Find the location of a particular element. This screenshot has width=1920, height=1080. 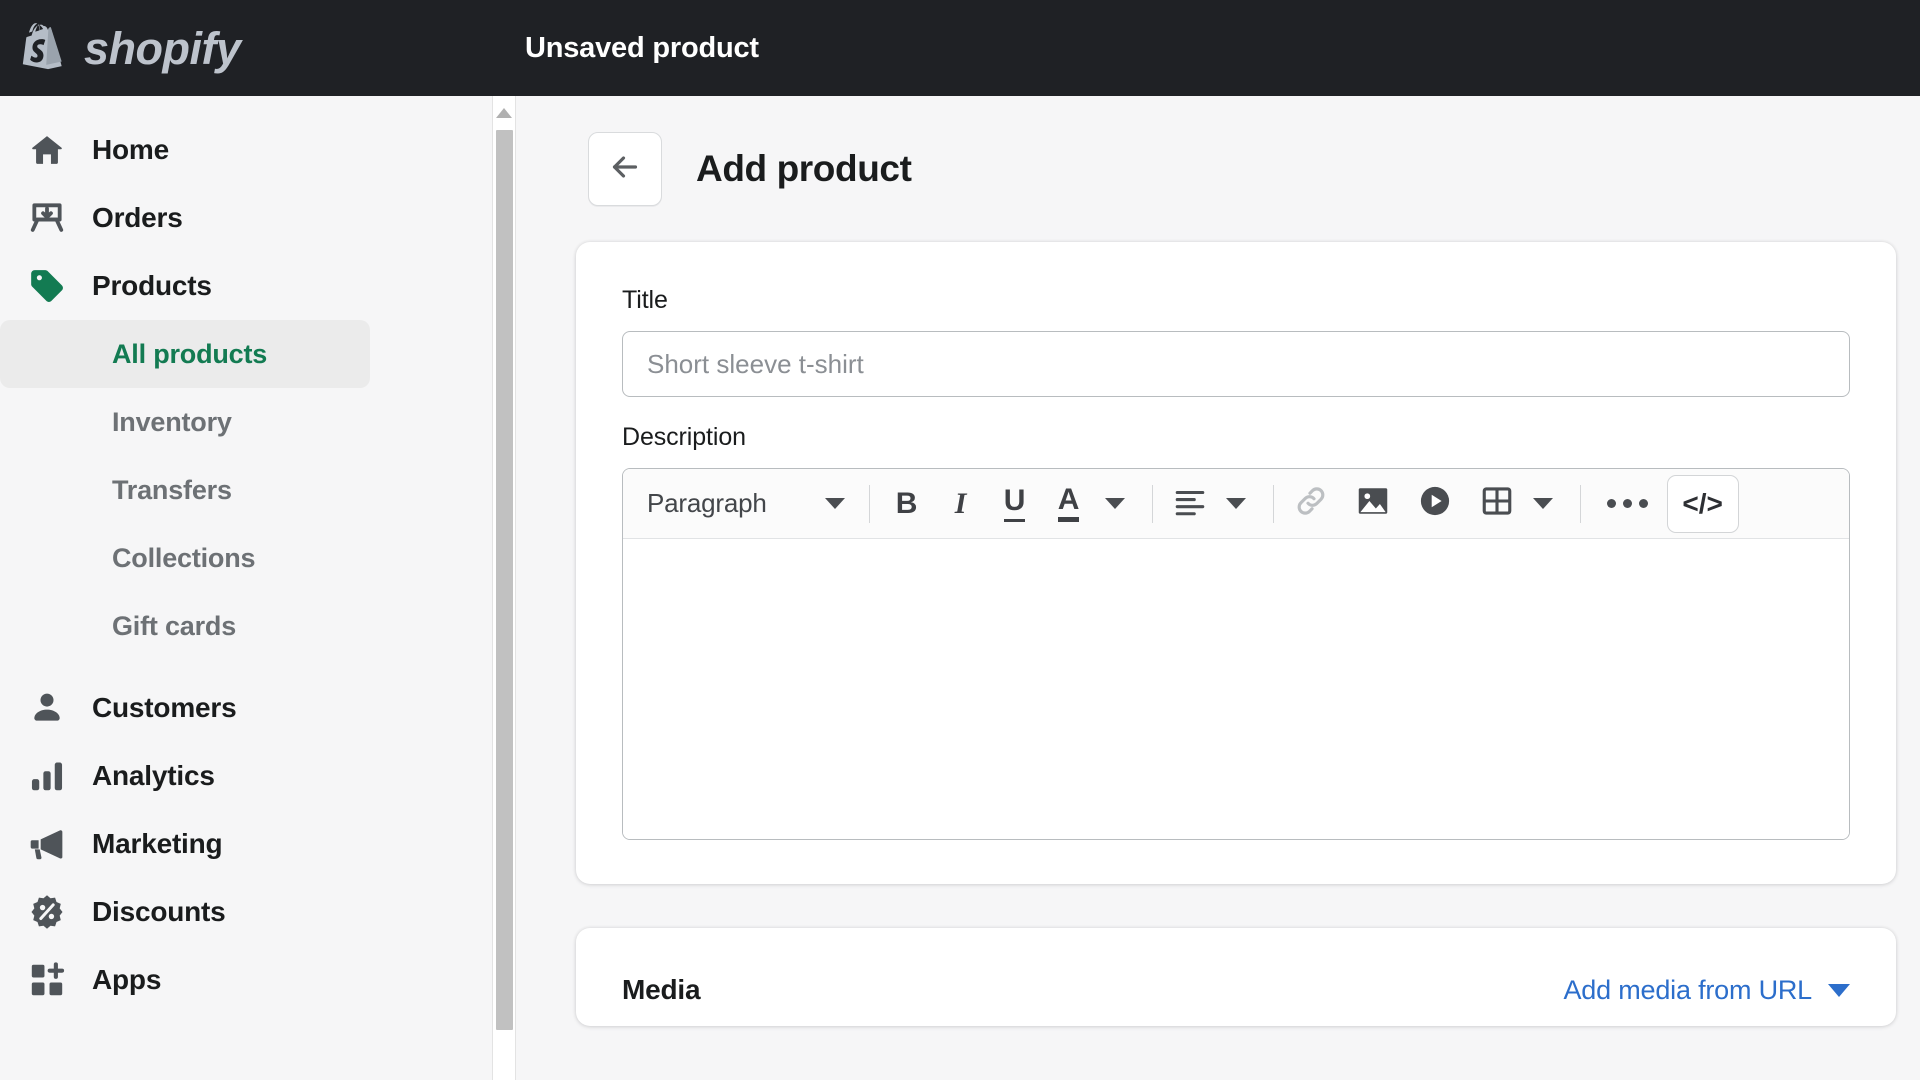

underline-glyph: U is located at coordinates (1014, 503).